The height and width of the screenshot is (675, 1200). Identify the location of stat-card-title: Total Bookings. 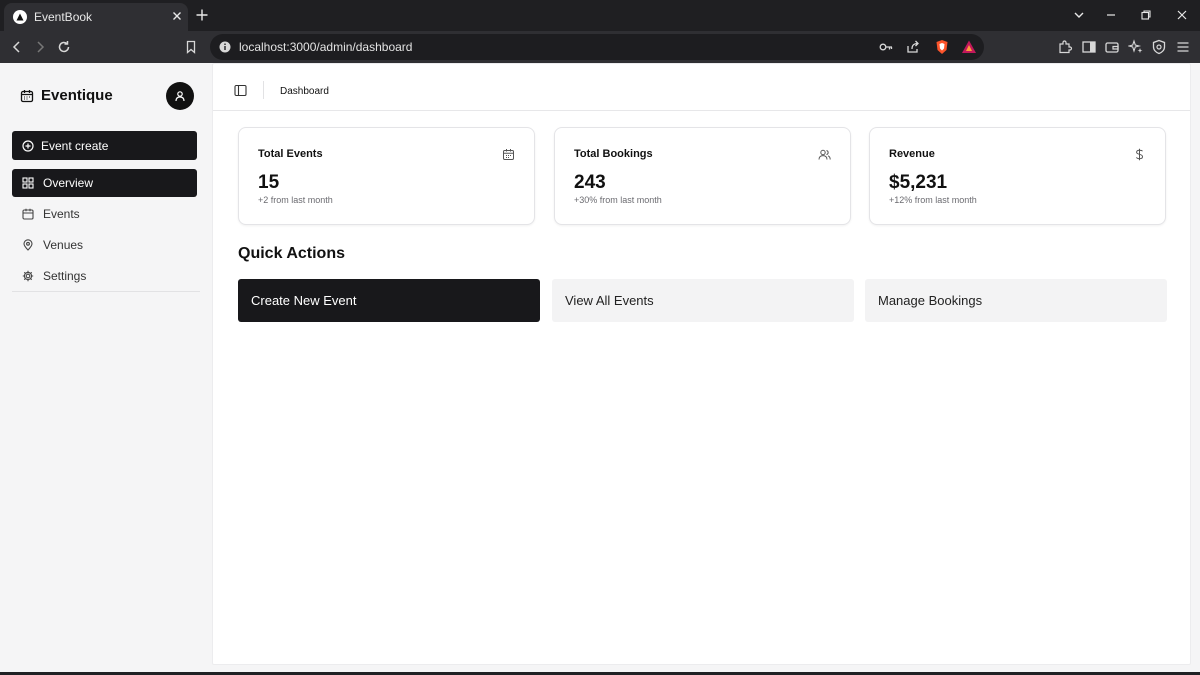
(613, 154).